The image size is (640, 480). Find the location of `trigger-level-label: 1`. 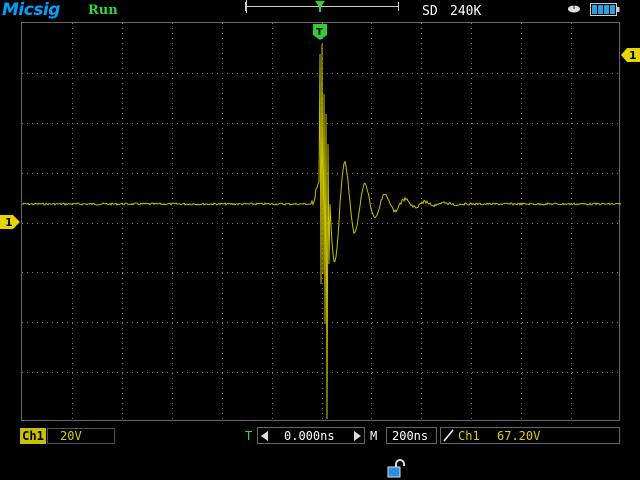

trigger-level-label: 1 is located at coordinates (633, 55).